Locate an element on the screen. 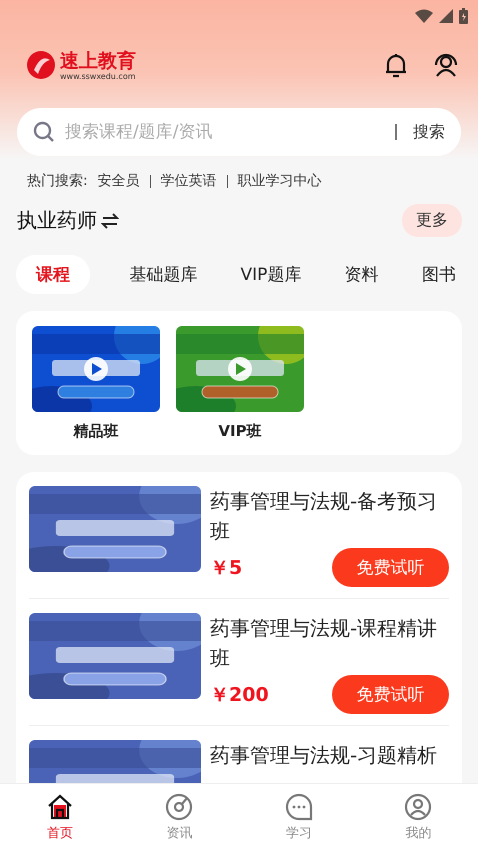 The image size is (478, 849). tab: 资料 is located at coordinates (361, 274).